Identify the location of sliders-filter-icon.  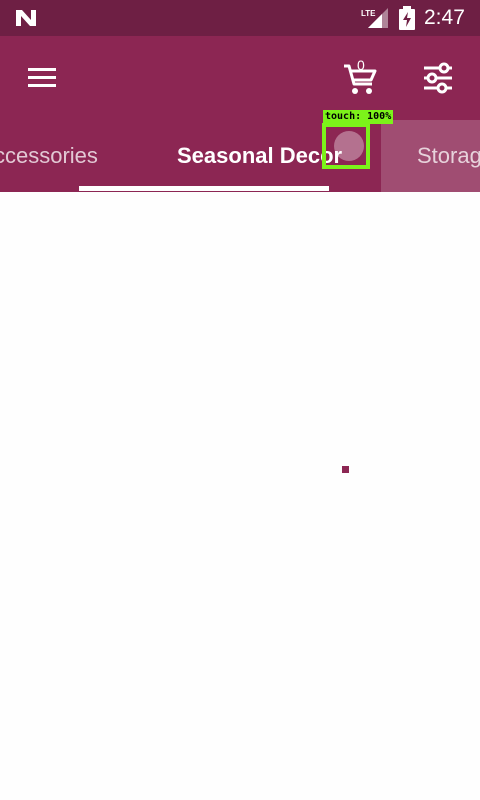
(438, 78).